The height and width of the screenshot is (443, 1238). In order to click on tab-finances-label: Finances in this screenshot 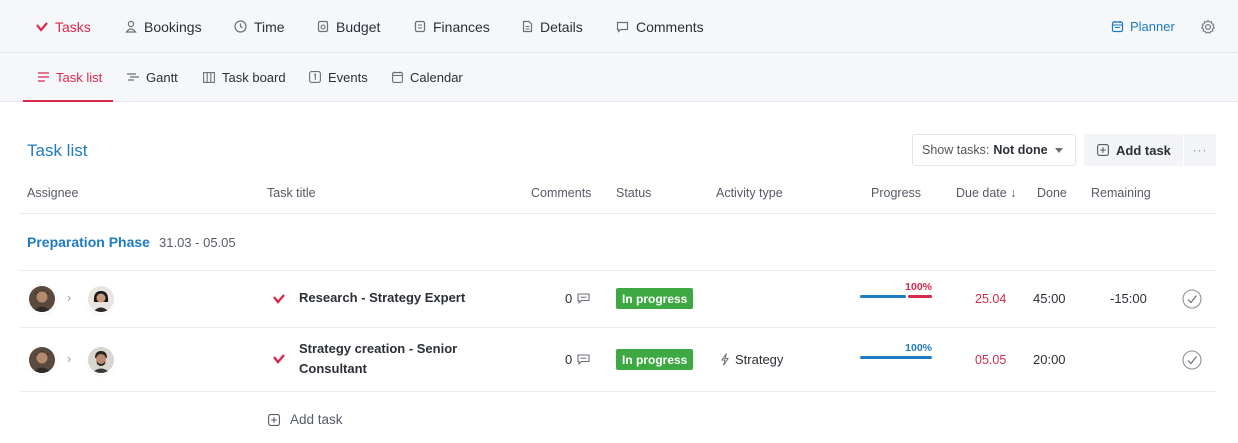, I will do `click(461, 26)`.